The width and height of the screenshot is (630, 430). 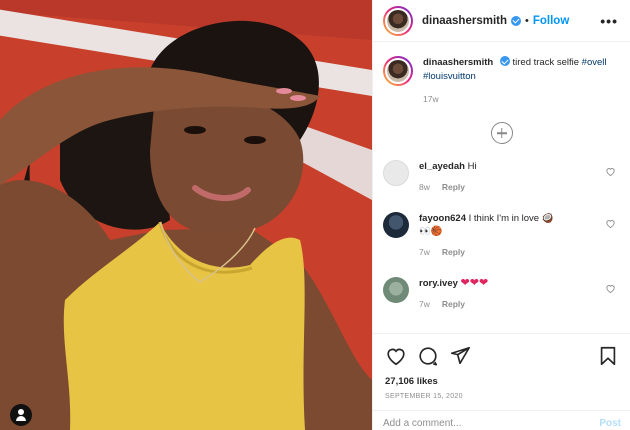 What do you see at coordinates (610, 420) in the screenshot?
I see `post-comment-button: Post` at bounding box center [610, 420].